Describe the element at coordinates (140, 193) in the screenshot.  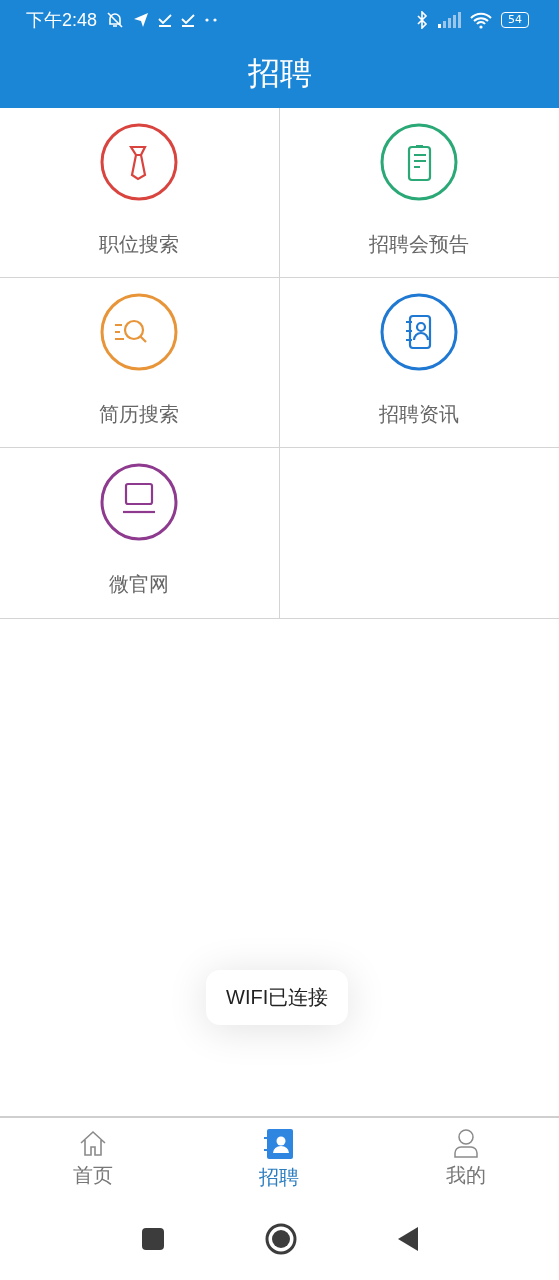
I see `menu-tile: 职位搜索` at that location.